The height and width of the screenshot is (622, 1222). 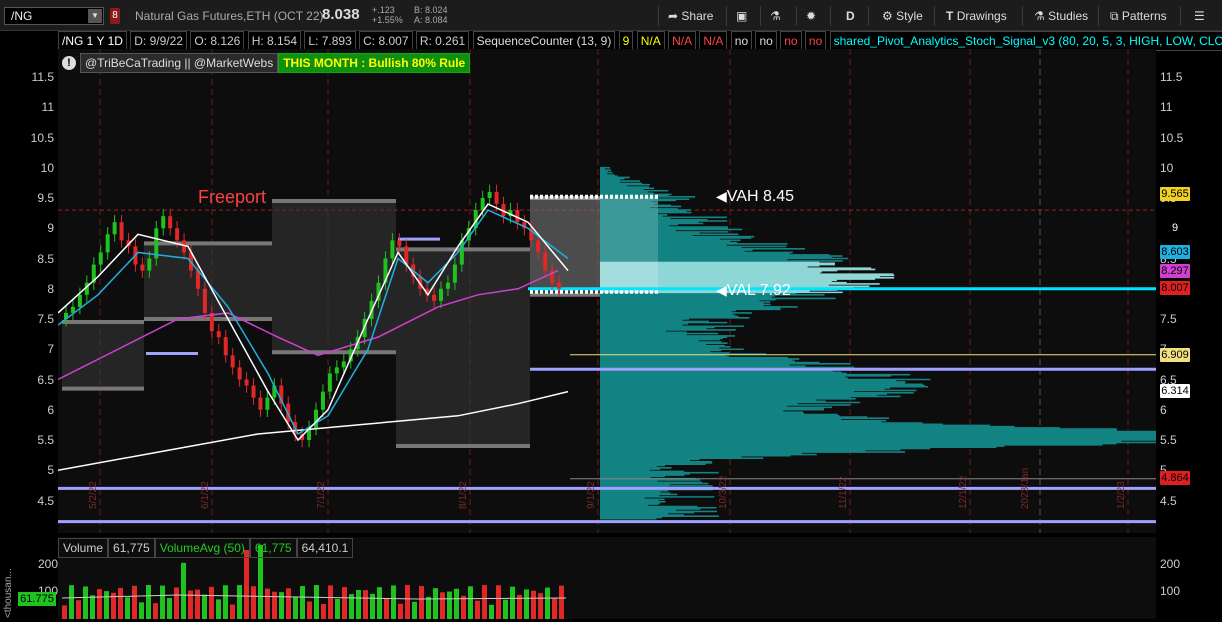 What do you see at coordinates (131, 548) in the screenshot?
I see `volume-value: 61,775` at bounding box center [131, 548].